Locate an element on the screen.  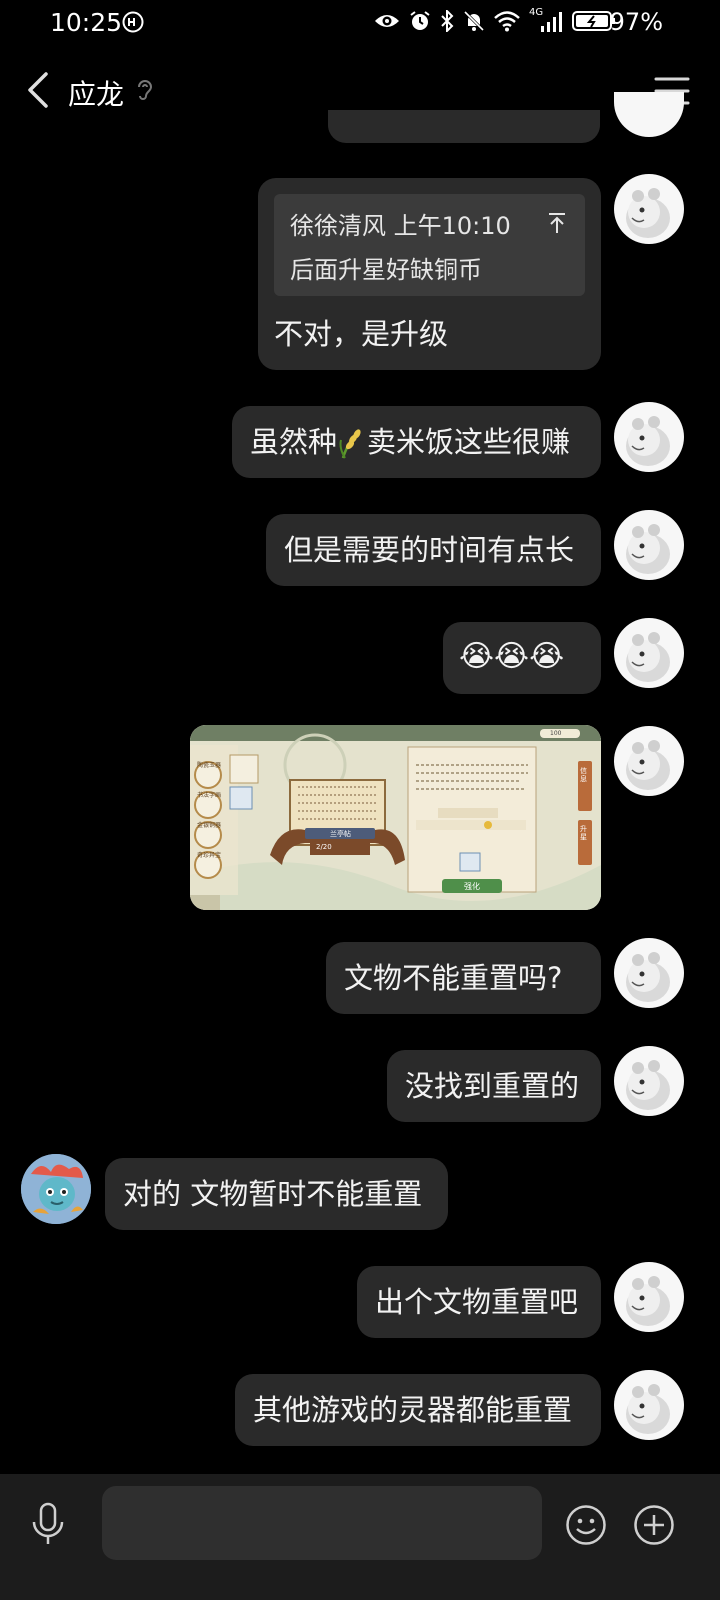
game-screenshot-image is located at coordinates (395, 817).